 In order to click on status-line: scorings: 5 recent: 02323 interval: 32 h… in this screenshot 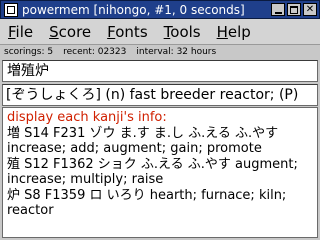, I will do `click(160, 52)`.